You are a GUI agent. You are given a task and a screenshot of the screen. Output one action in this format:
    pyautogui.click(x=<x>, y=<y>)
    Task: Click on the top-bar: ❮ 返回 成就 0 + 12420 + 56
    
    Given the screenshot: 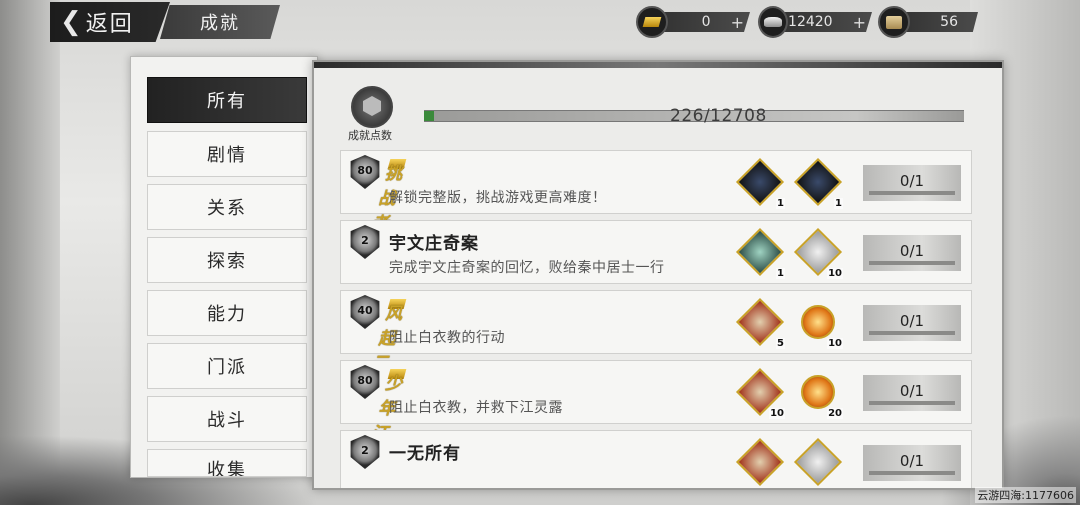 What is the action you would take?
    pyautogui.click(x=540, y=22)
    